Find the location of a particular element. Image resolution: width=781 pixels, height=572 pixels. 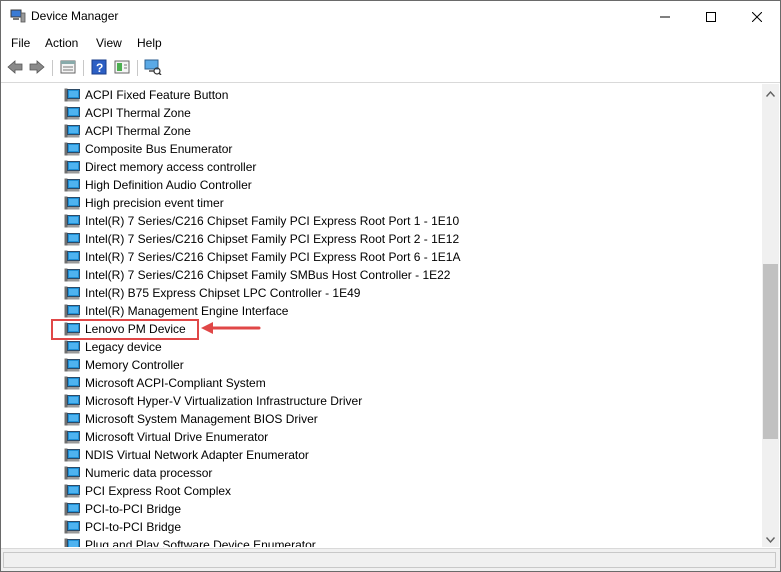

minimize-button is located at coordinates (665, 16).